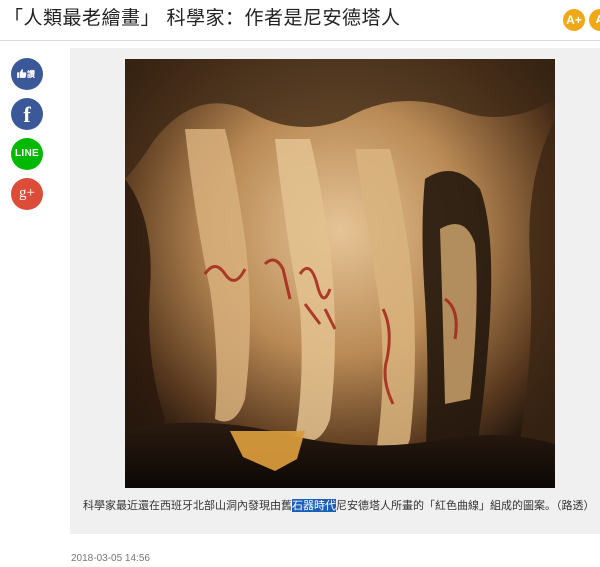 The width and height of the screenshot is (600, 567). Describe the element at coordinates (187, 505) in the screenshot. I see `caption-text-before: 科學家最近還在西班牙北部山洞內發現由舊` at that location.